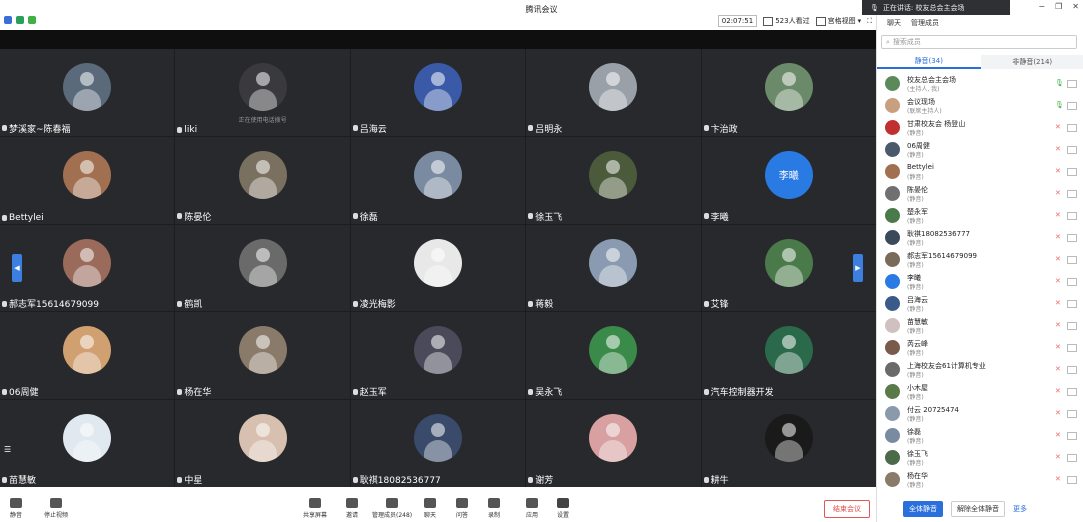 The image size is (1083, 522). What do you see at coordinates (87, 268) in the screenshot?
I see `video-tile: 郝志军15614679099` at bounding box center [87, 268].